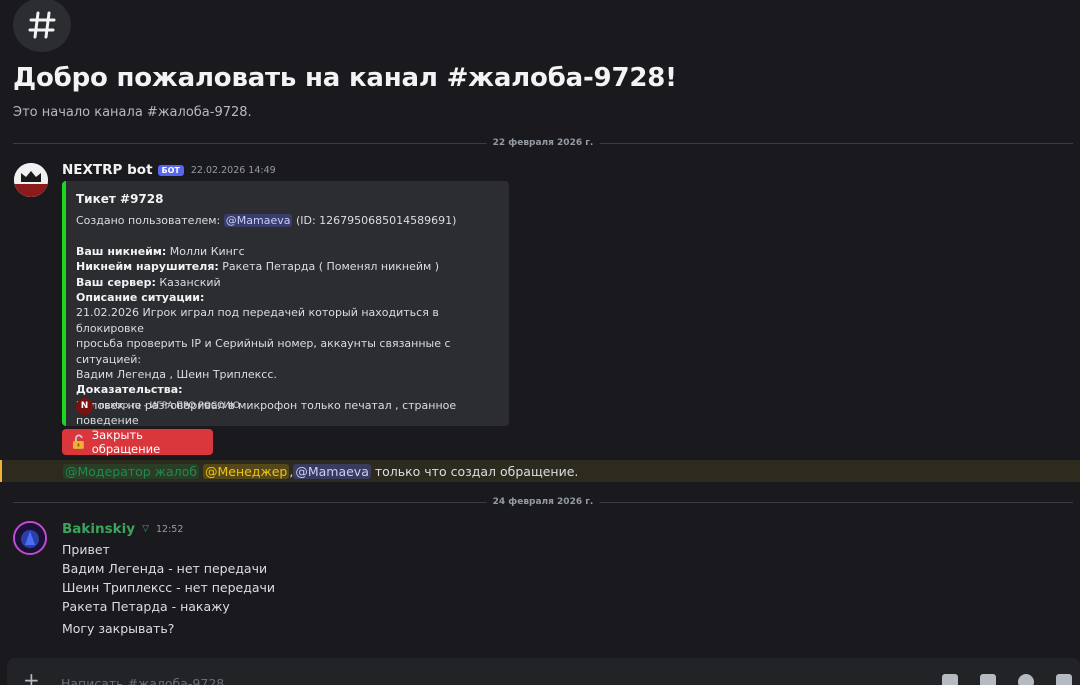  Describe the element at coordinates (129, 390) in the screenshot. I see `evidence-label: Доказательства:` at that location.